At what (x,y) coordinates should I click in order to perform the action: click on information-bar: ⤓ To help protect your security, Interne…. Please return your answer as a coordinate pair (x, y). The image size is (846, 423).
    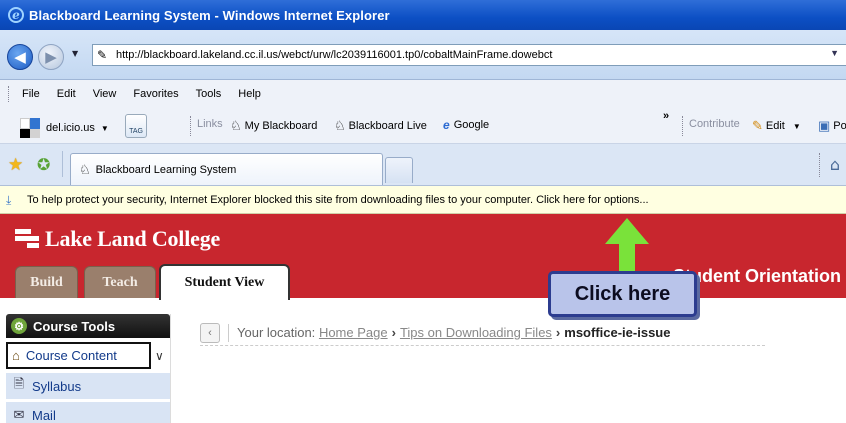
    Looking at the image, I should click on (423, 200).